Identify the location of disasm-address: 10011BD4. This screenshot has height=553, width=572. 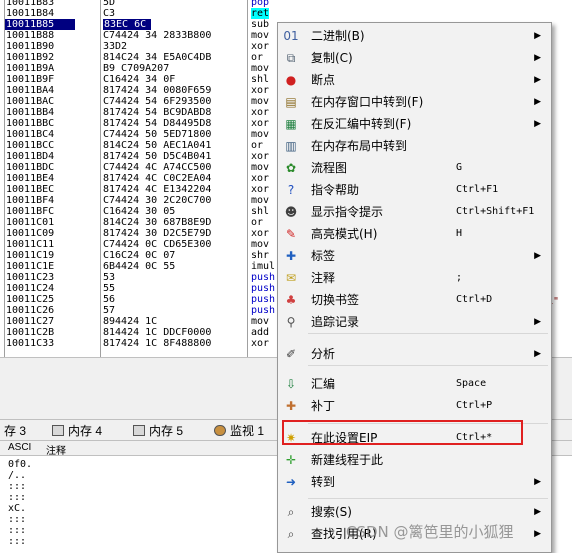
(30, 156).